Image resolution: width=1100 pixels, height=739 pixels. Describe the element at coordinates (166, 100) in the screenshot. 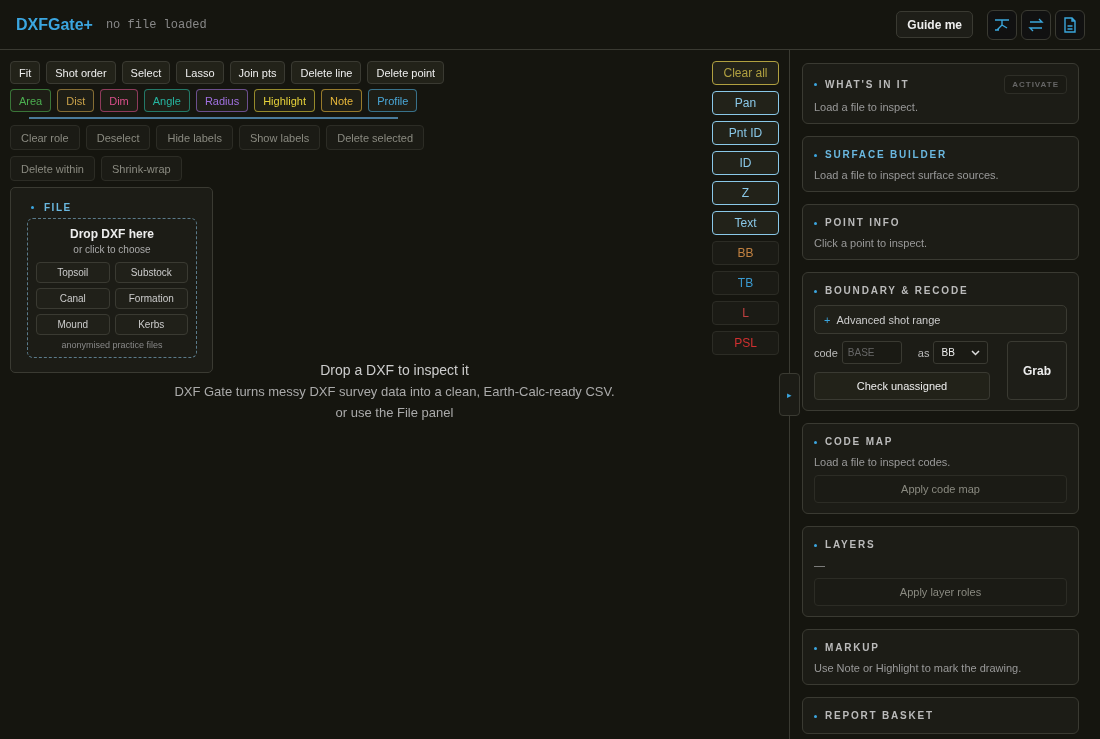

I see `measure-tool-button: Angle` at that location.